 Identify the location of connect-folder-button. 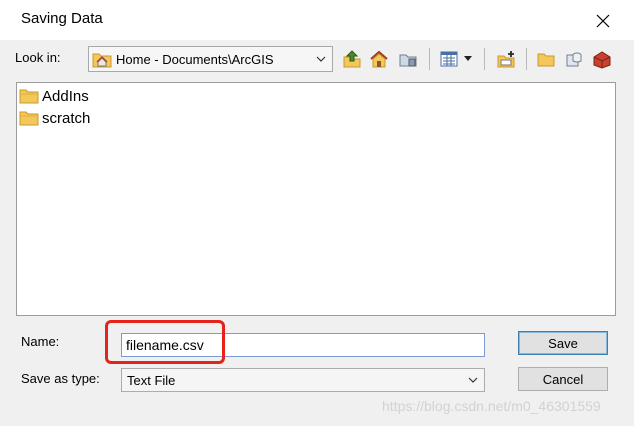
(408, 59).